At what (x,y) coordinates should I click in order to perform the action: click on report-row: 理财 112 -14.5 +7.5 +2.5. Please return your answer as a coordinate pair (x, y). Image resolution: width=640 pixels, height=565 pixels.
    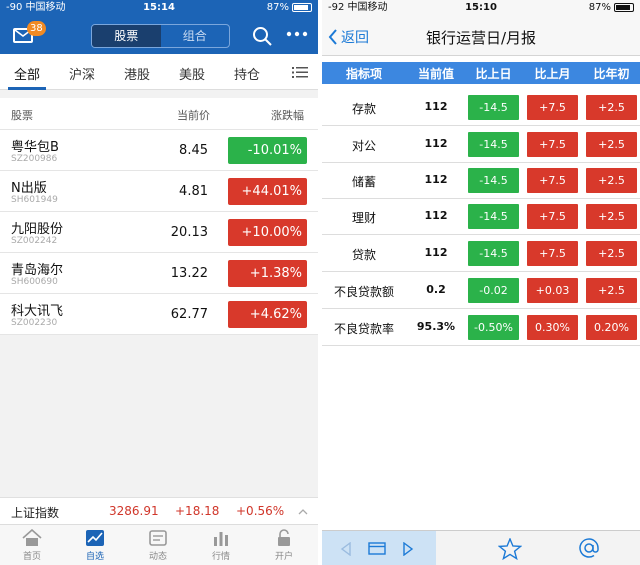
    Looking at the image, I should click on (481, 217).